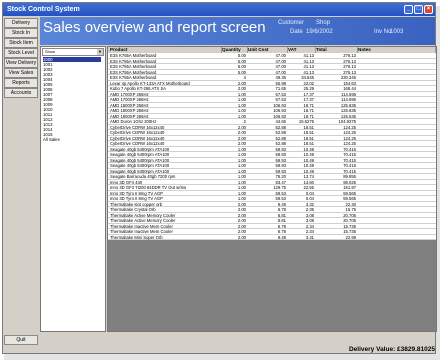  Describe the element at coordinates (296, 32) in the screenshot. I see `date-label: Date` at that location.